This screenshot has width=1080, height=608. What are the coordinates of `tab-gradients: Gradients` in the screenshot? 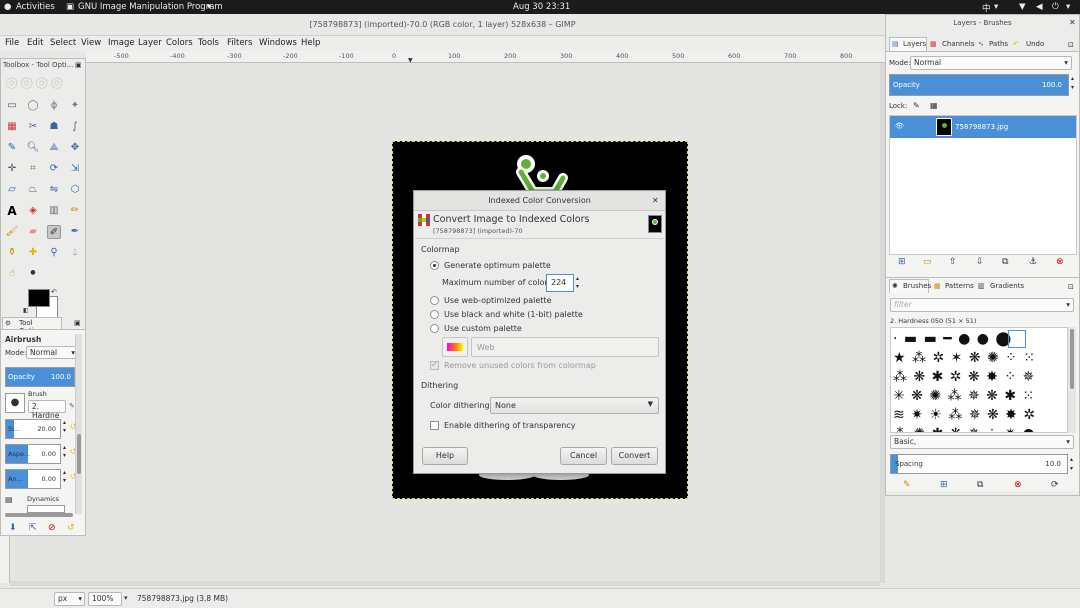 It's located at (1007, 286).